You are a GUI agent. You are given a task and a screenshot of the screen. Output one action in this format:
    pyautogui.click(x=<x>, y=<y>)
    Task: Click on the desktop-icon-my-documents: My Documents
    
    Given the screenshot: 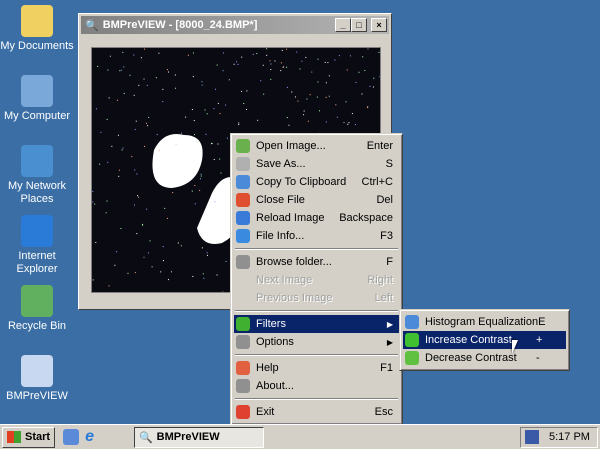 What is the action you would take?
    pyautogui.click(x=37, y=29)
    